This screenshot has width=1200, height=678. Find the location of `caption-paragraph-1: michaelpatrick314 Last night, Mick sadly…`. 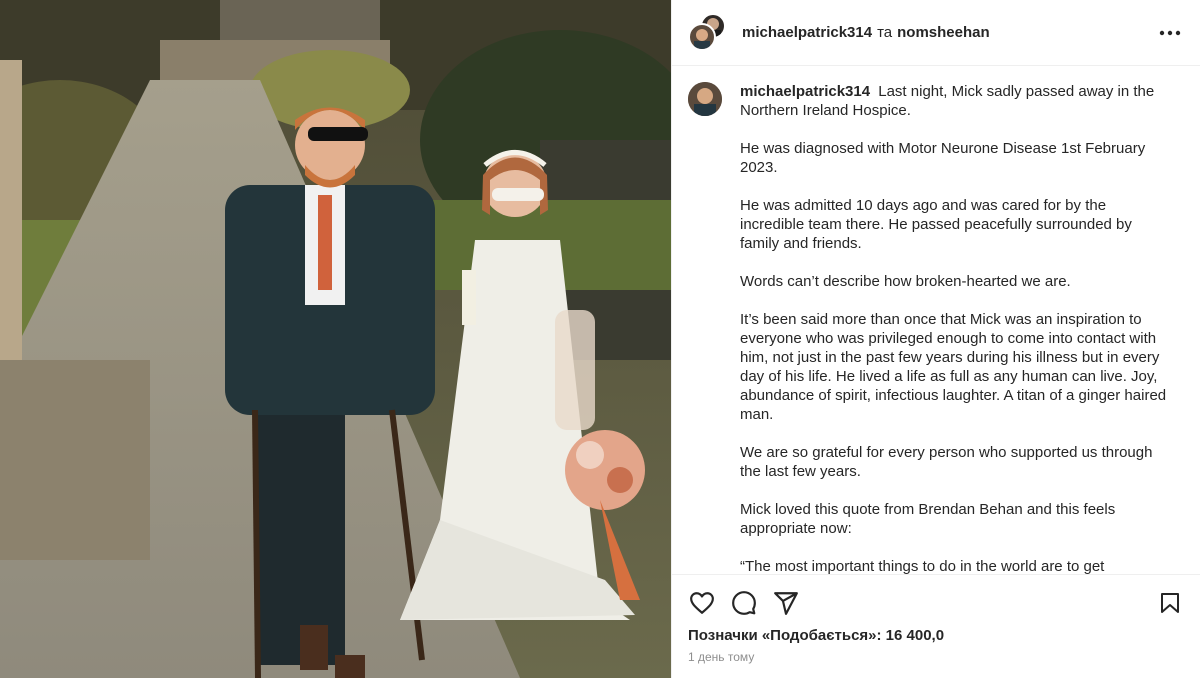

caption-paragraph-1: michaelpatrick314 Last night, Mick sadly… is located at coordinates (955, 101).